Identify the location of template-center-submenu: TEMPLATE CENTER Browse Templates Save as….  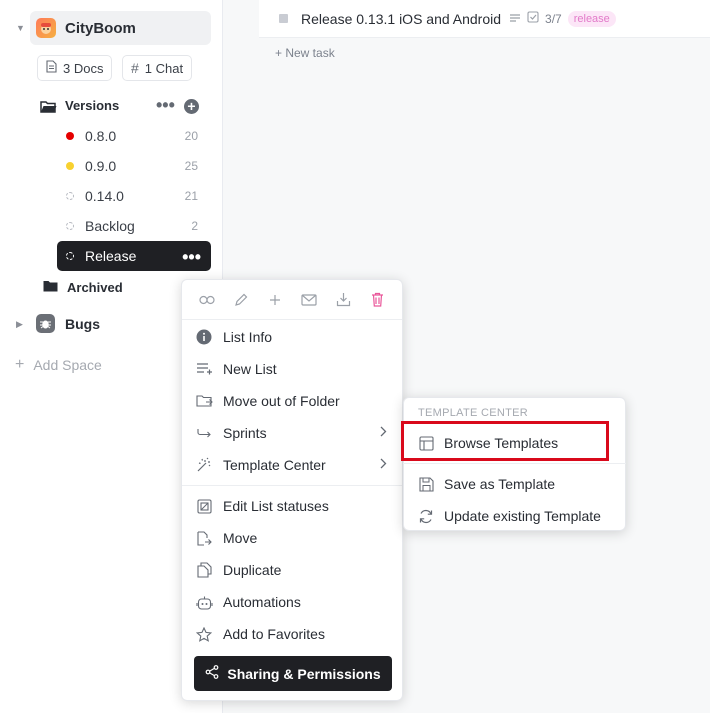
(514, 464).